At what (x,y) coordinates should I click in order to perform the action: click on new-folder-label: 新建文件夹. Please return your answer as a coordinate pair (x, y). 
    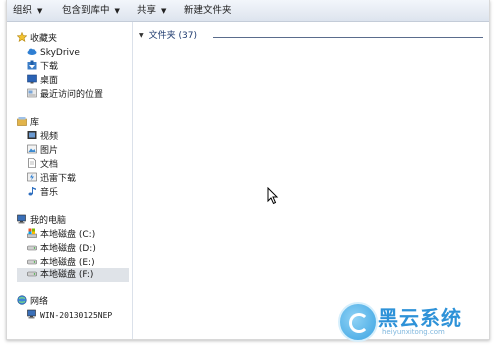
    Looking at the image, I should click on (208, 10).